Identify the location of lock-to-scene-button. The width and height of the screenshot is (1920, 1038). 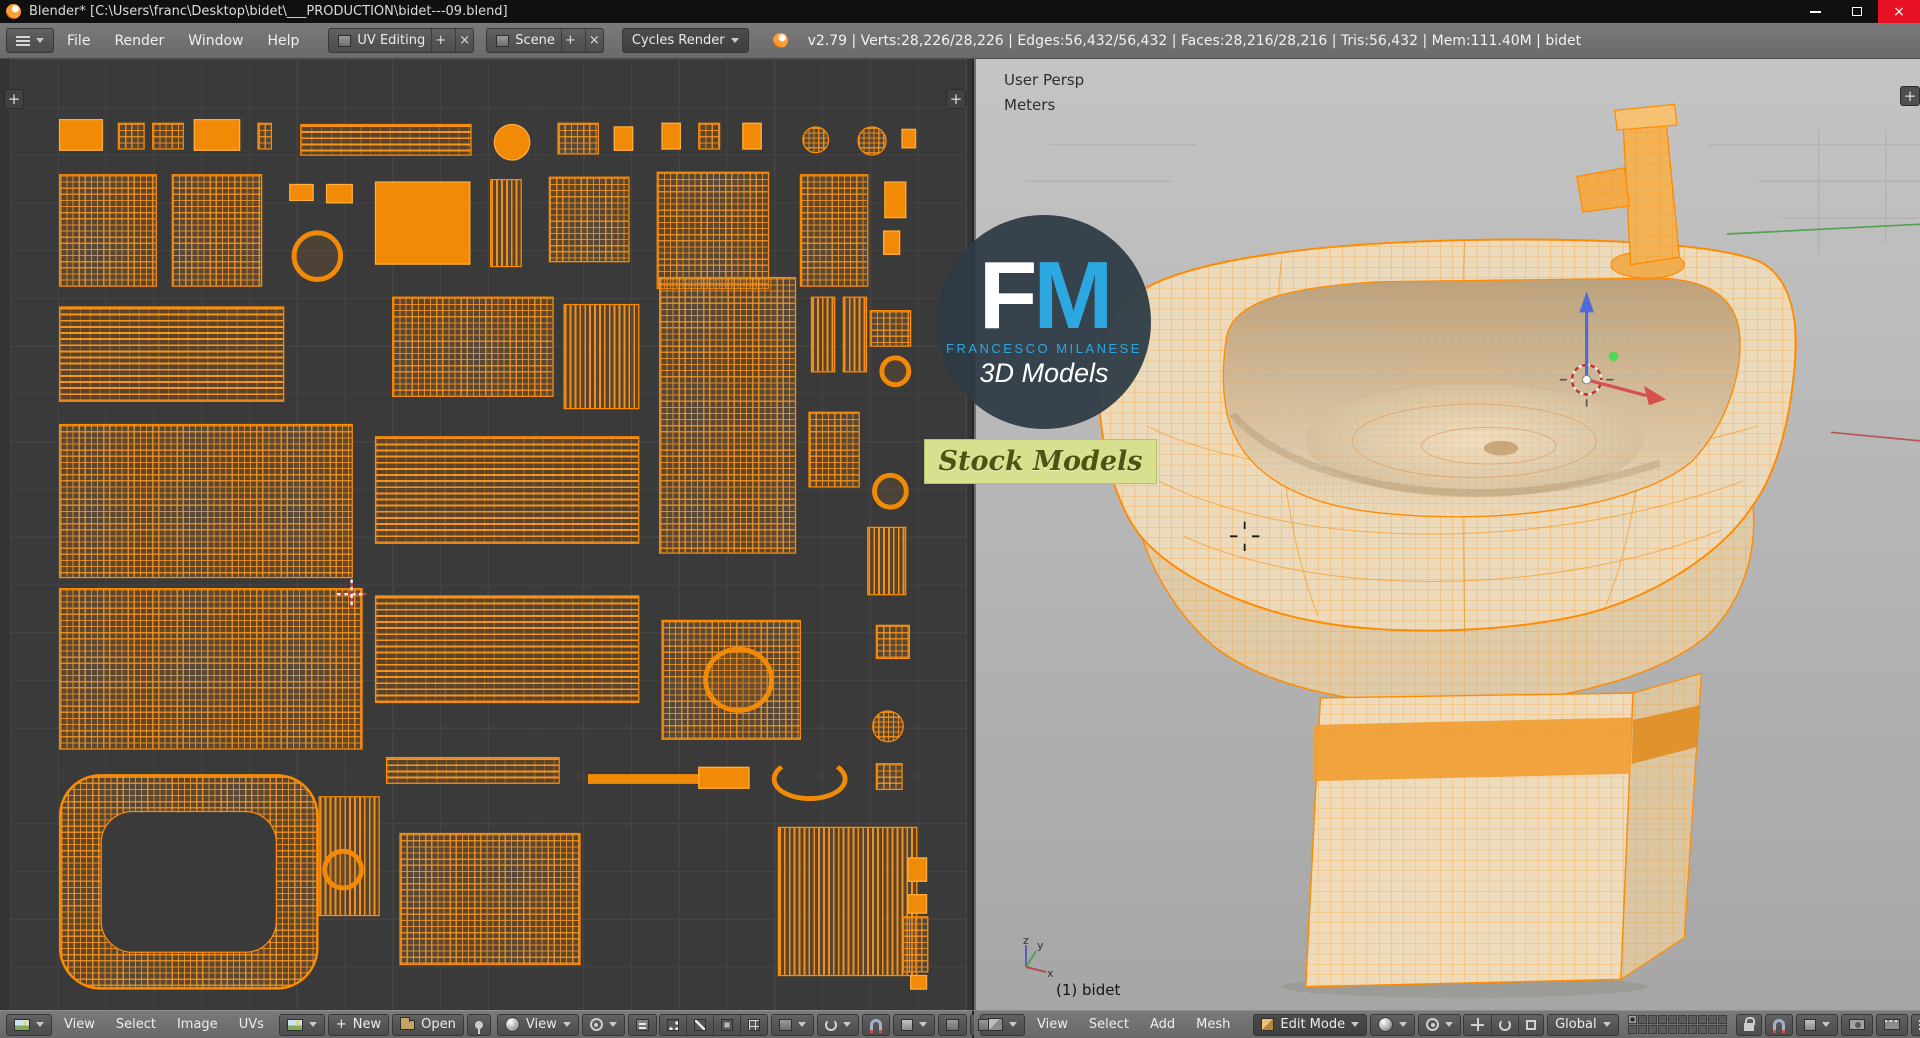
(1748, 1024).